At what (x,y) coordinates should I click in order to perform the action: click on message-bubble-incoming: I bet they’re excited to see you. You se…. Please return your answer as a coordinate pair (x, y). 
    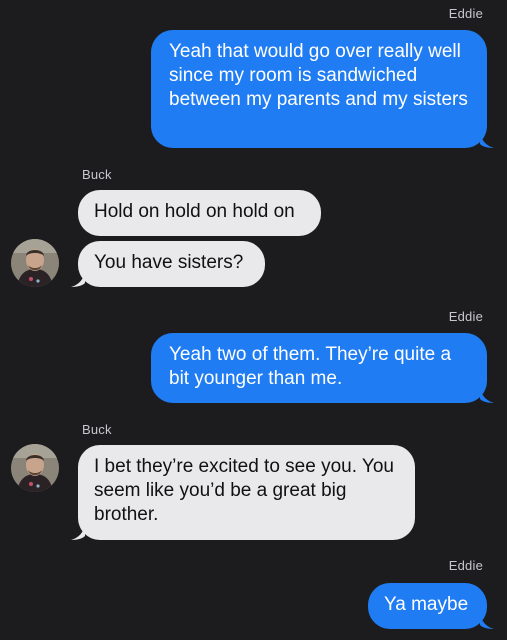
    Looking at the image, I should click on (243, 492).